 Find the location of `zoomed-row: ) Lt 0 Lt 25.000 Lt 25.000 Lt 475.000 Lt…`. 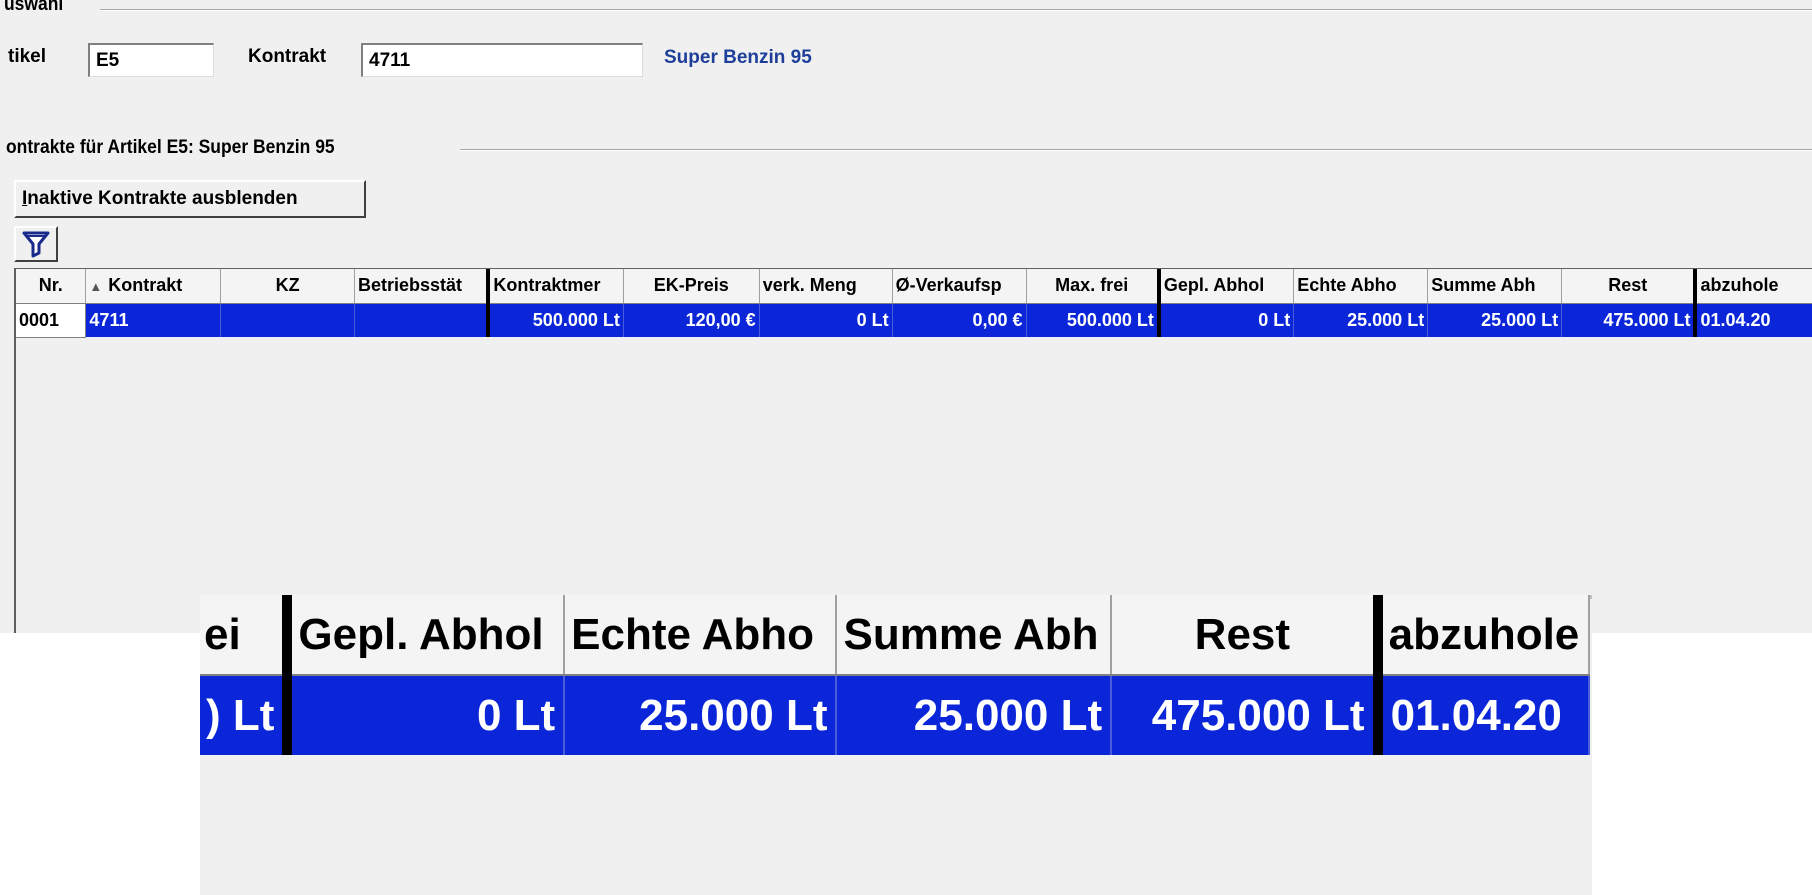

zoomed-row: ) Lt 0 Lt 25.000 Lt 25.000 Lt 475.000 Lt… is located at coordinates (895, 715).